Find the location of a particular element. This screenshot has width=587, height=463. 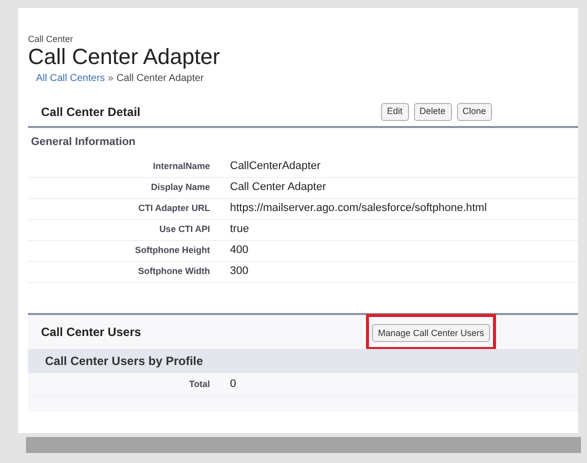

page-title: Call Center Adapter is located at coordinates (124, 57).